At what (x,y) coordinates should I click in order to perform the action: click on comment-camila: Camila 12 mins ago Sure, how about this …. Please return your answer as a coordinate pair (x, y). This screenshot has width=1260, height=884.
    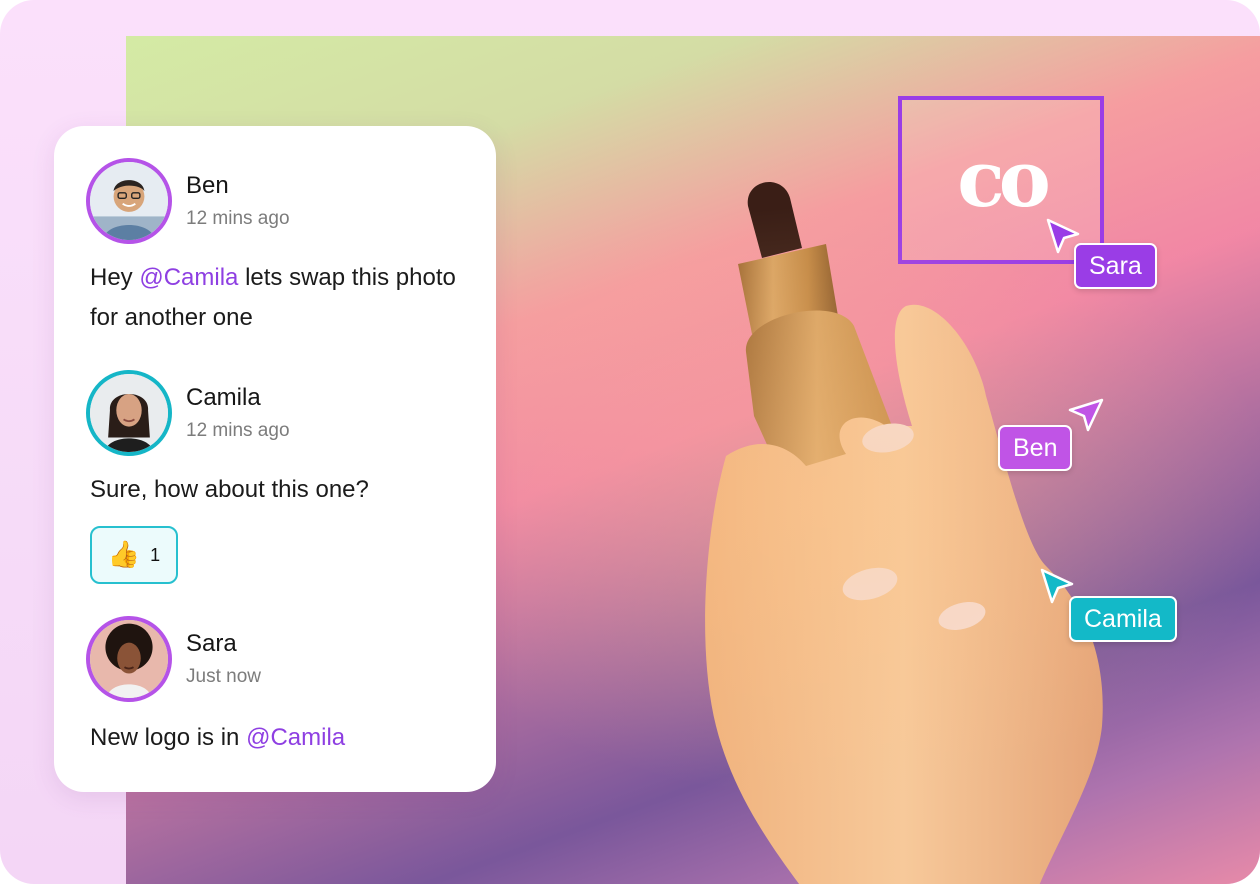
    Looking at the image, I should click on (281, 440).